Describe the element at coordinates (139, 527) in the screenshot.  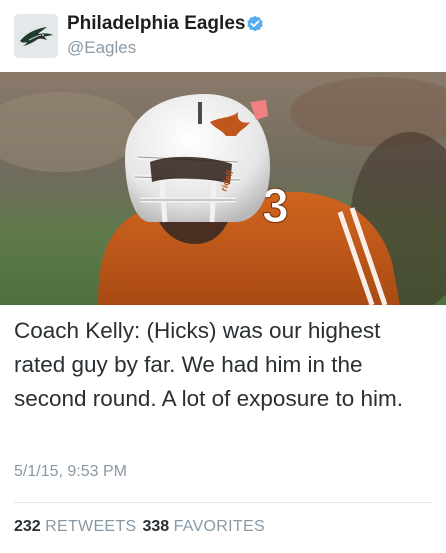
I see `tweet-stats: 232 RETWEETS 338 FAVORITES` at that location.